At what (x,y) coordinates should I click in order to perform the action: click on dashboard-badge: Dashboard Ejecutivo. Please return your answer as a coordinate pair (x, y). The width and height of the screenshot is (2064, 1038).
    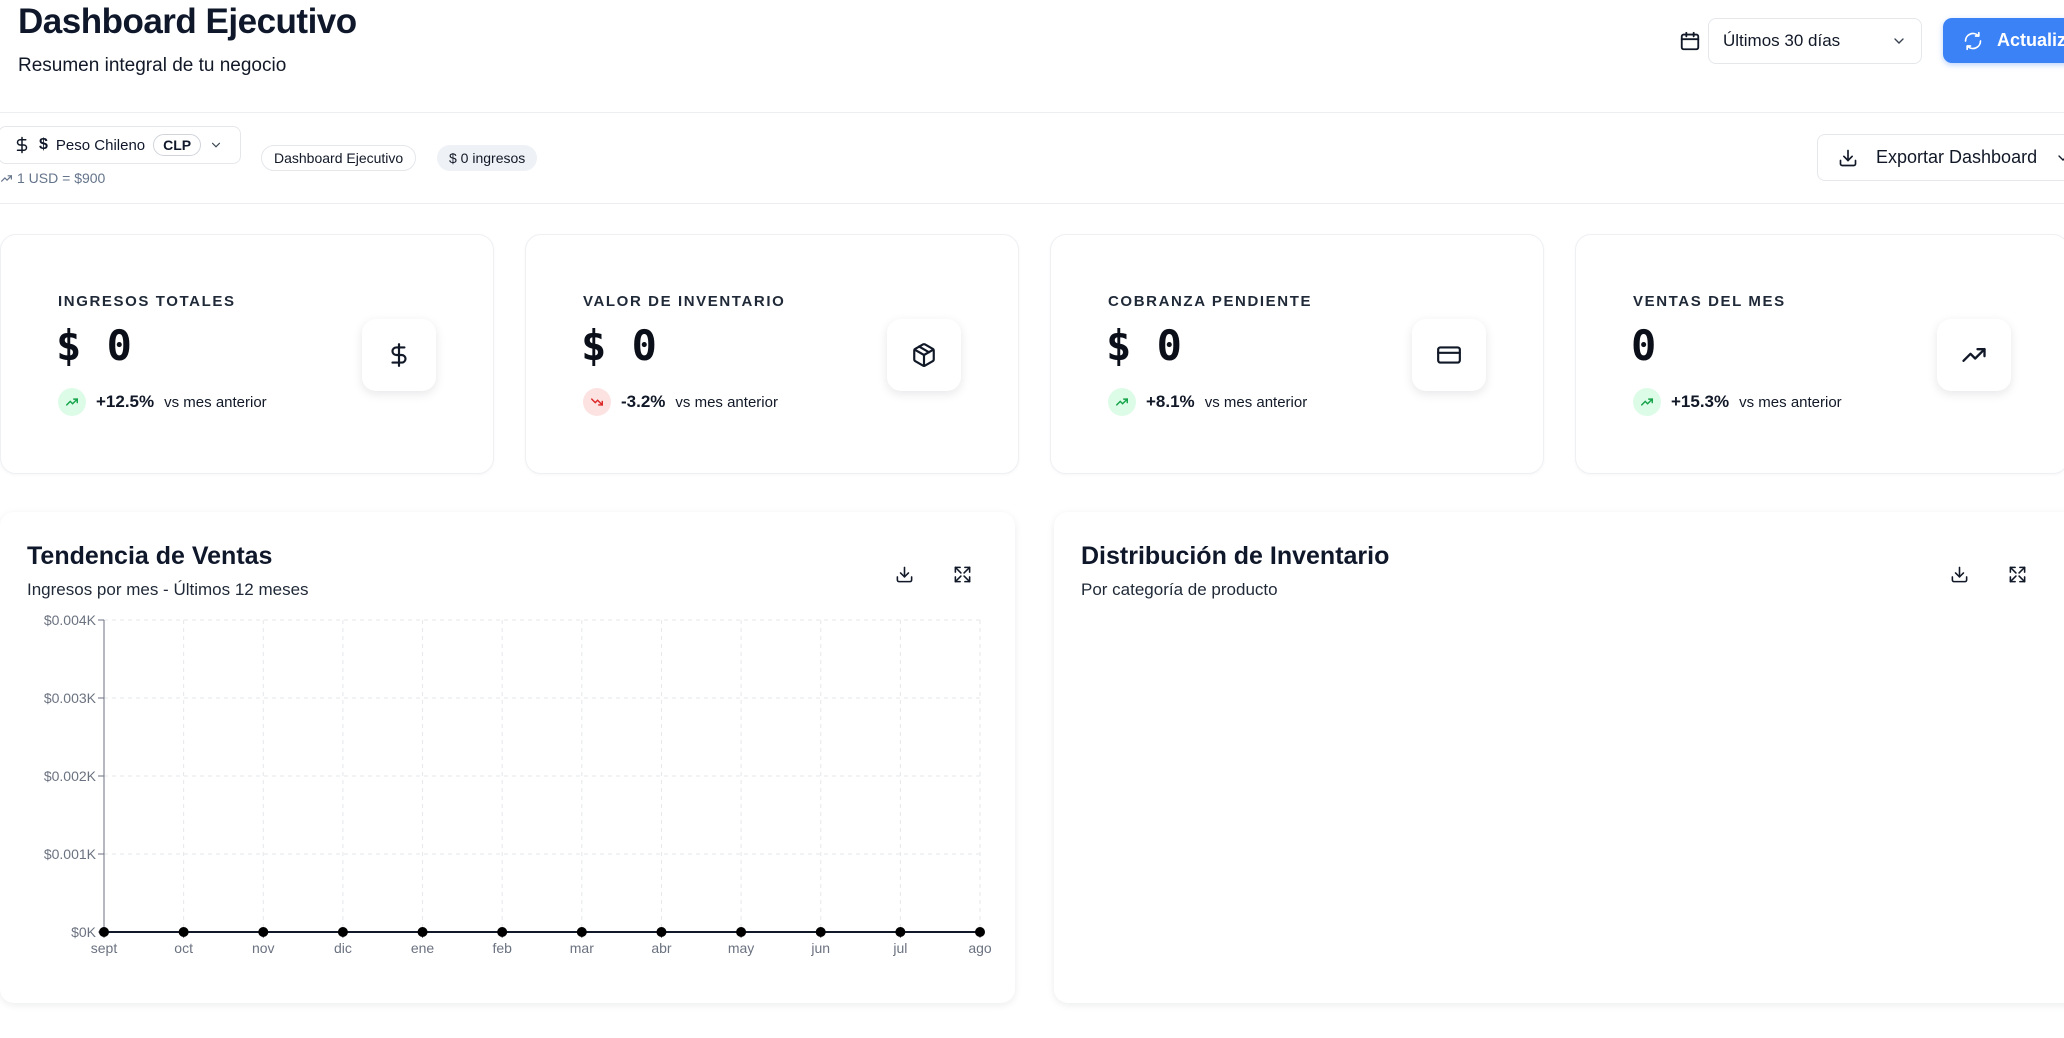
    Looking at the image, I should click on (339, 158).